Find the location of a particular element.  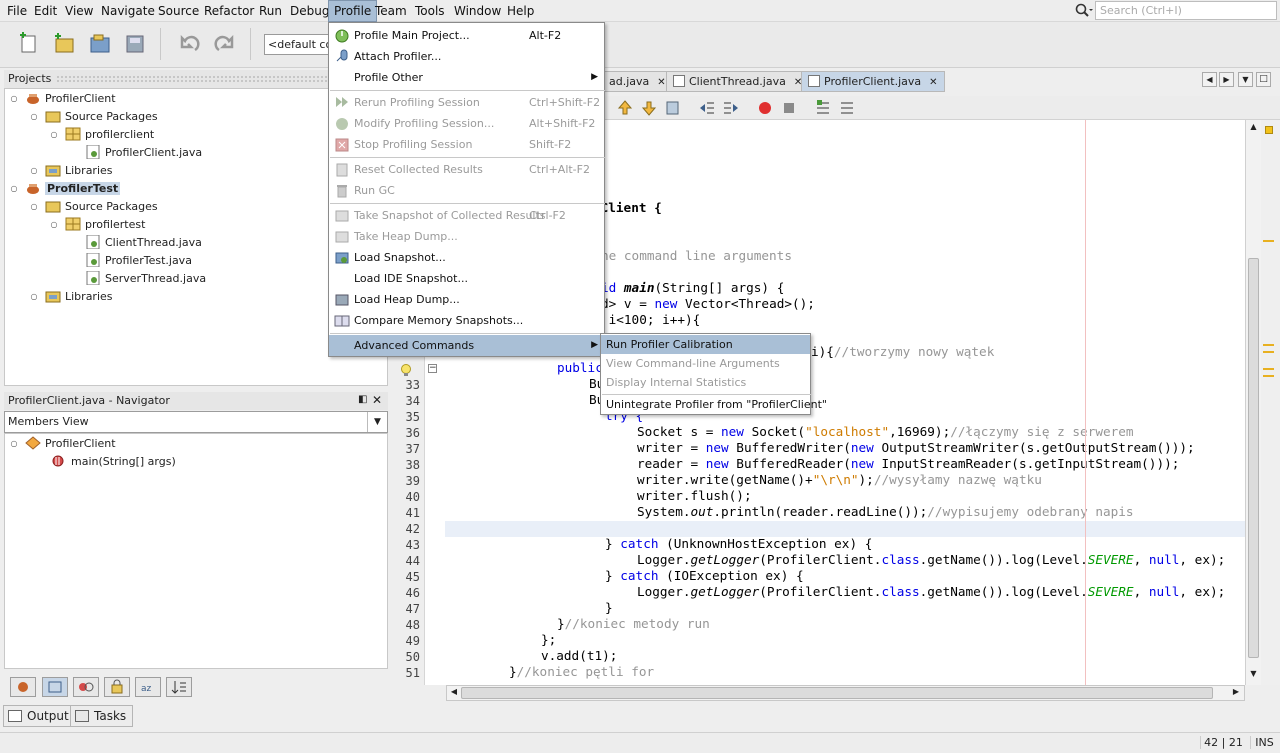

vertical-scrollbar: ▲ ▼ is located at coordinates (1253, 402).